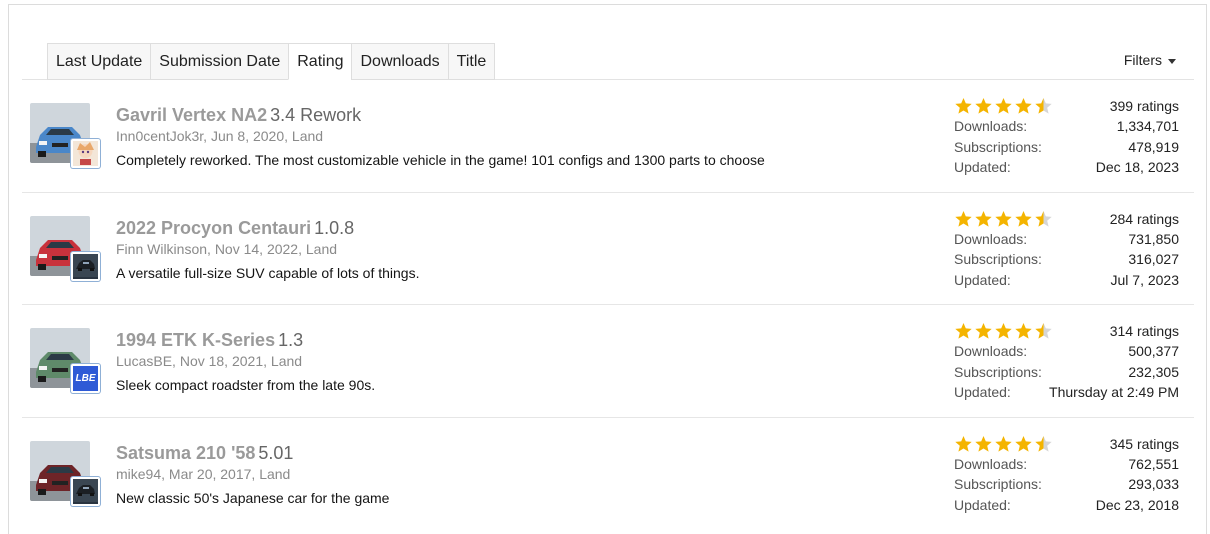  Describe the element at coordinates (399, 61) in the screenshot. I see `tab-downloads: Downloads` at that location.